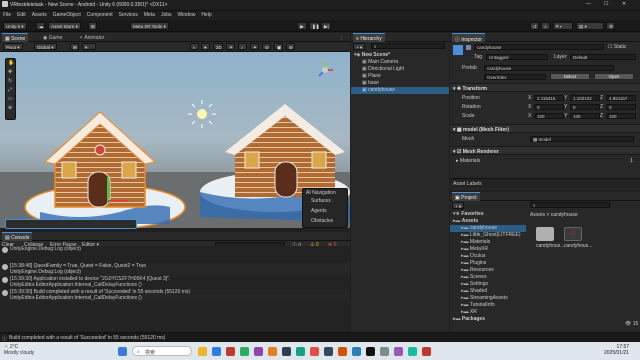  Describe the element at coordinates (617, 47) in the screenshot. I see `static-toggle: ☐ Static` at that location.